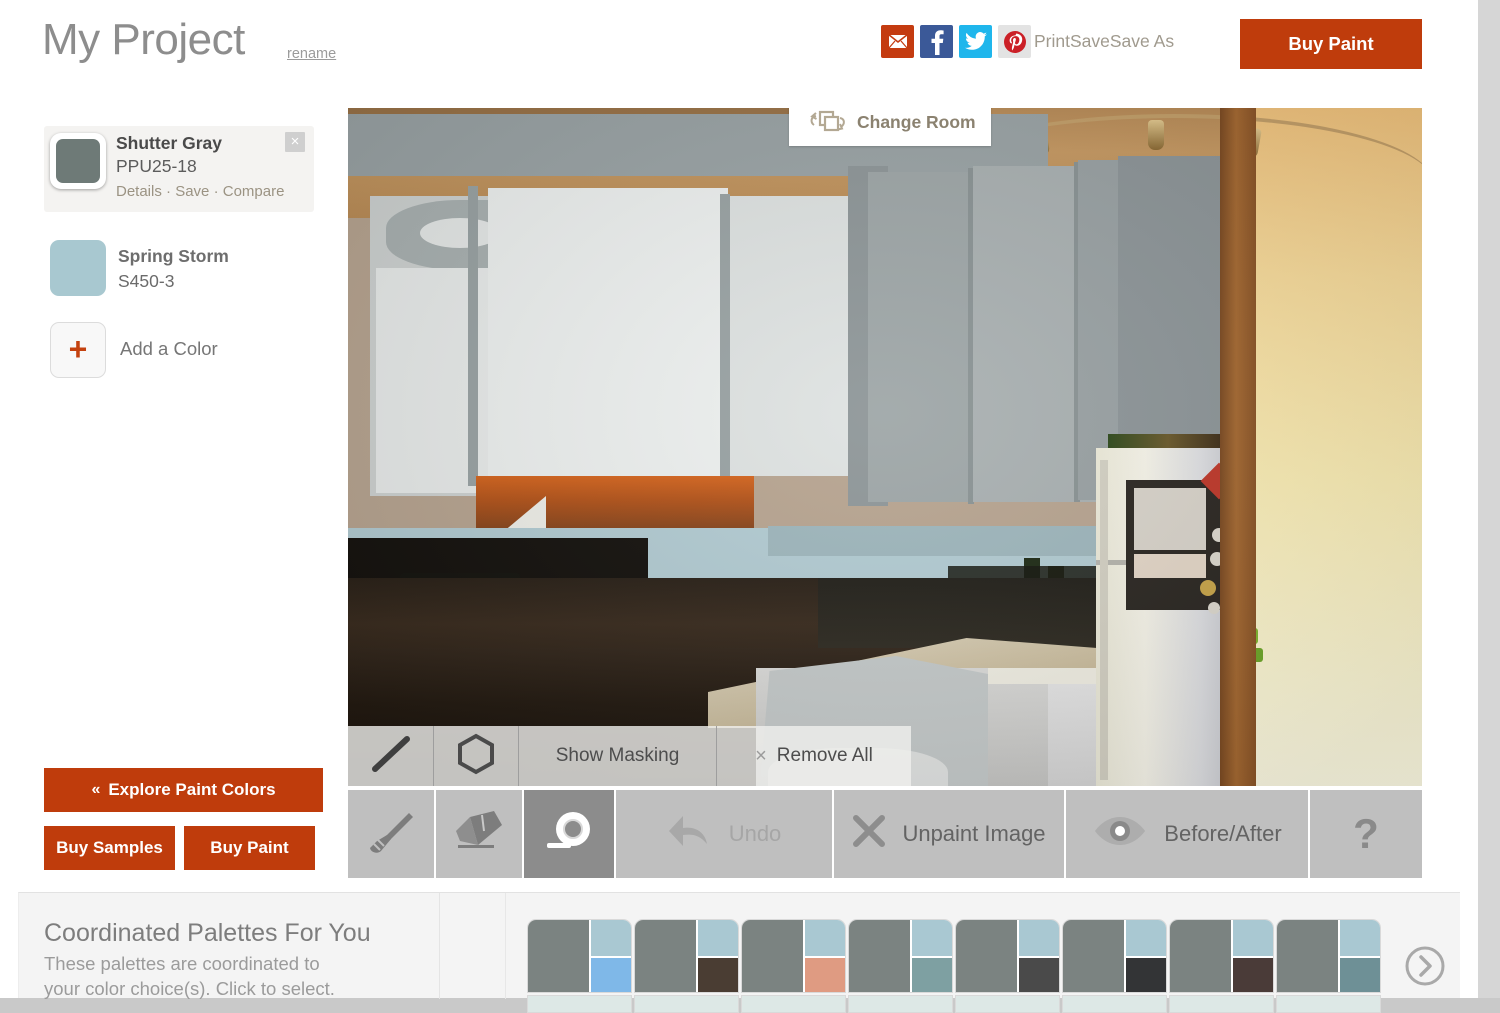 This screenshot has height=1013, width=1500. I want to click on facebook-share-icon, so click(936, 41).